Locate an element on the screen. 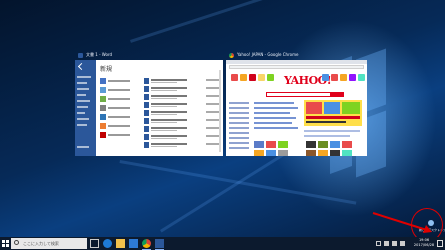 Image resolution: width=445 pixels, height=250 pixels. scrollbar is located at coordinates (220, 111).